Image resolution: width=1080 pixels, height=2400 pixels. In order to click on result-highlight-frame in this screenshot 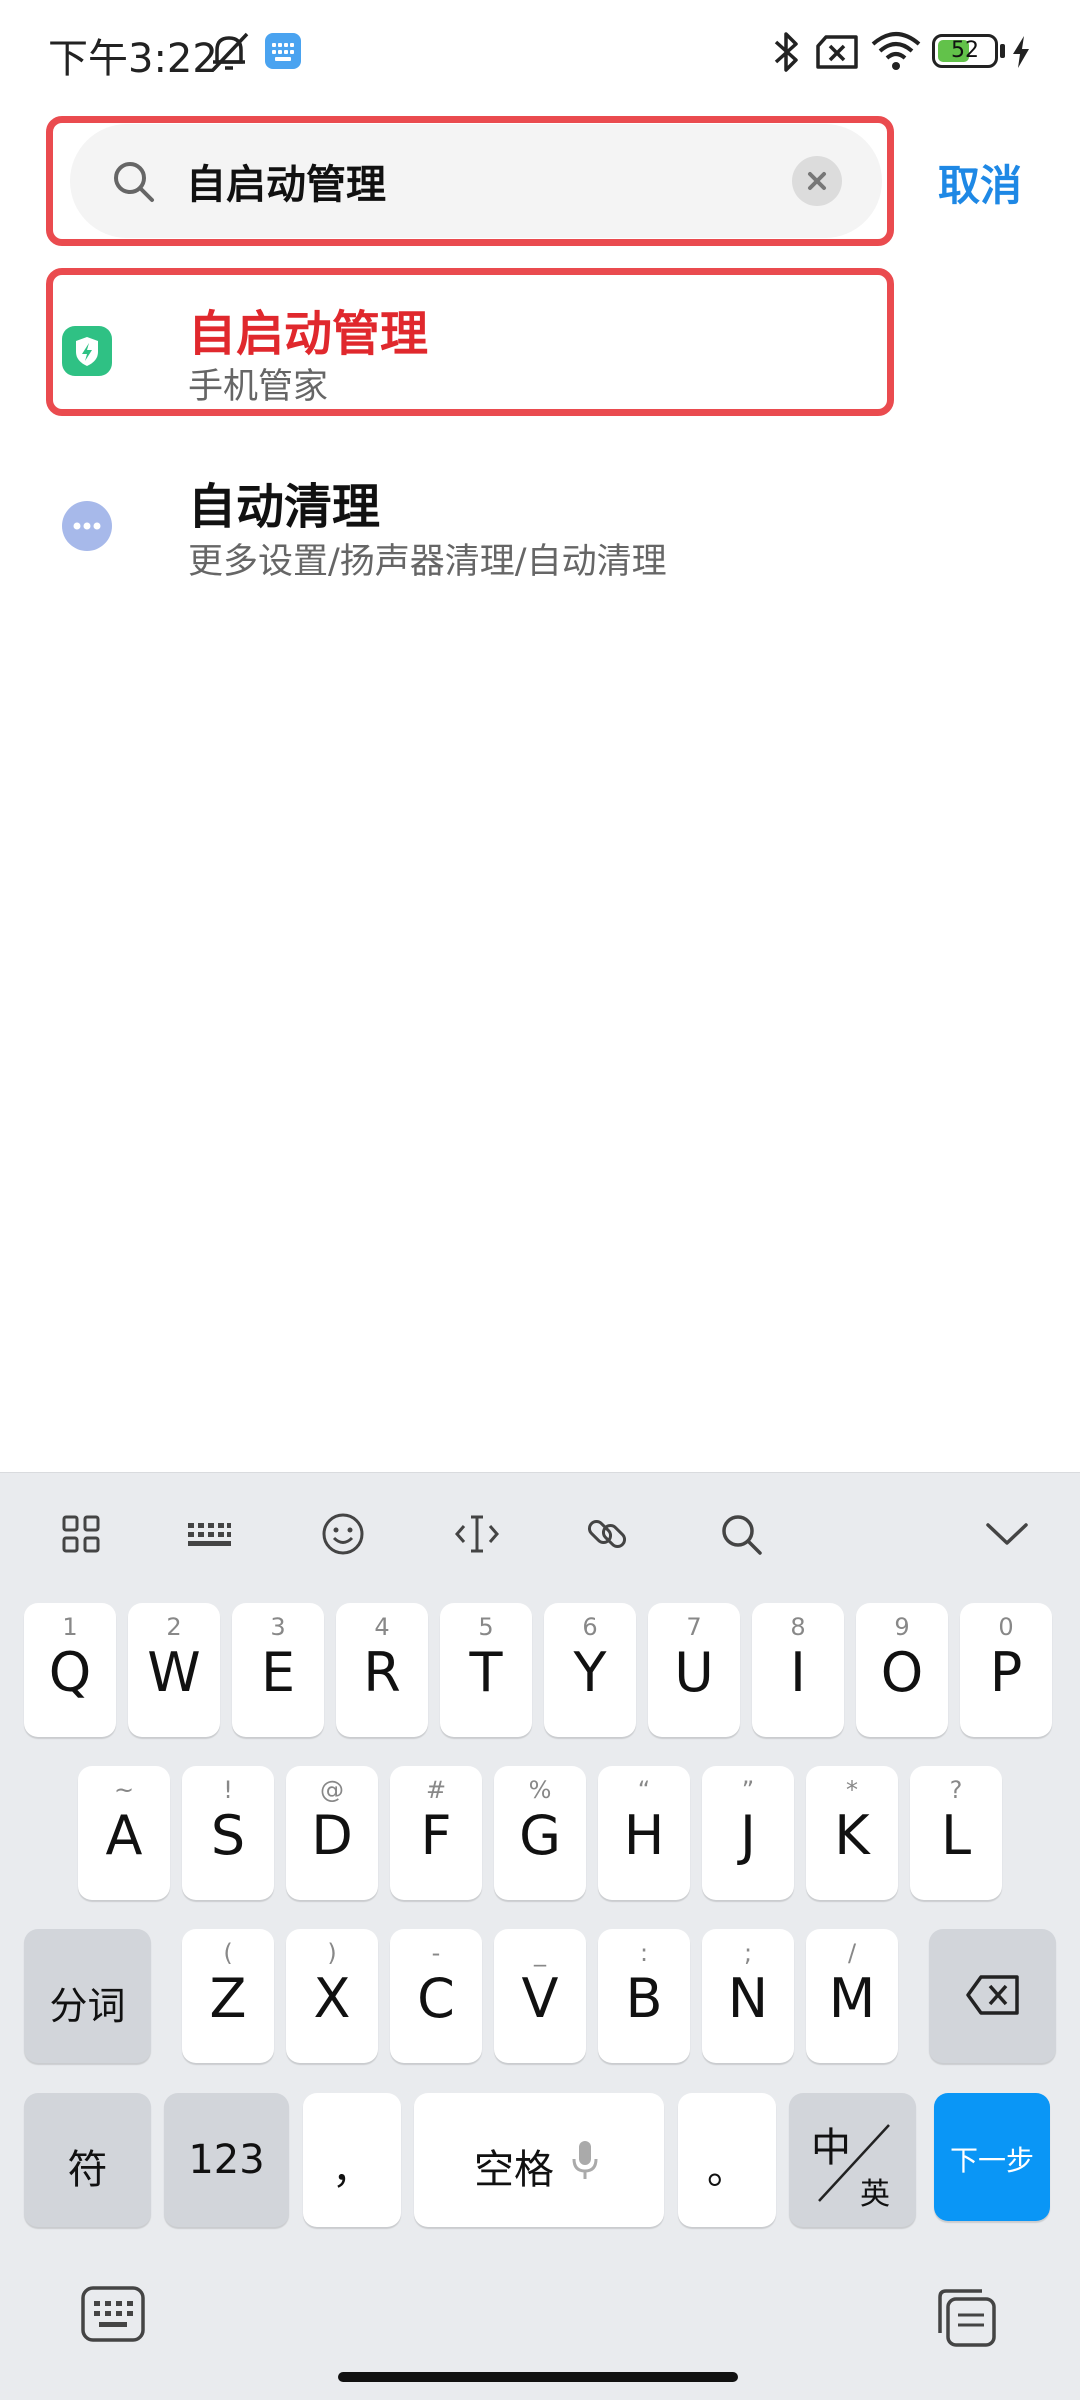, I will do `click(470, 342)`.